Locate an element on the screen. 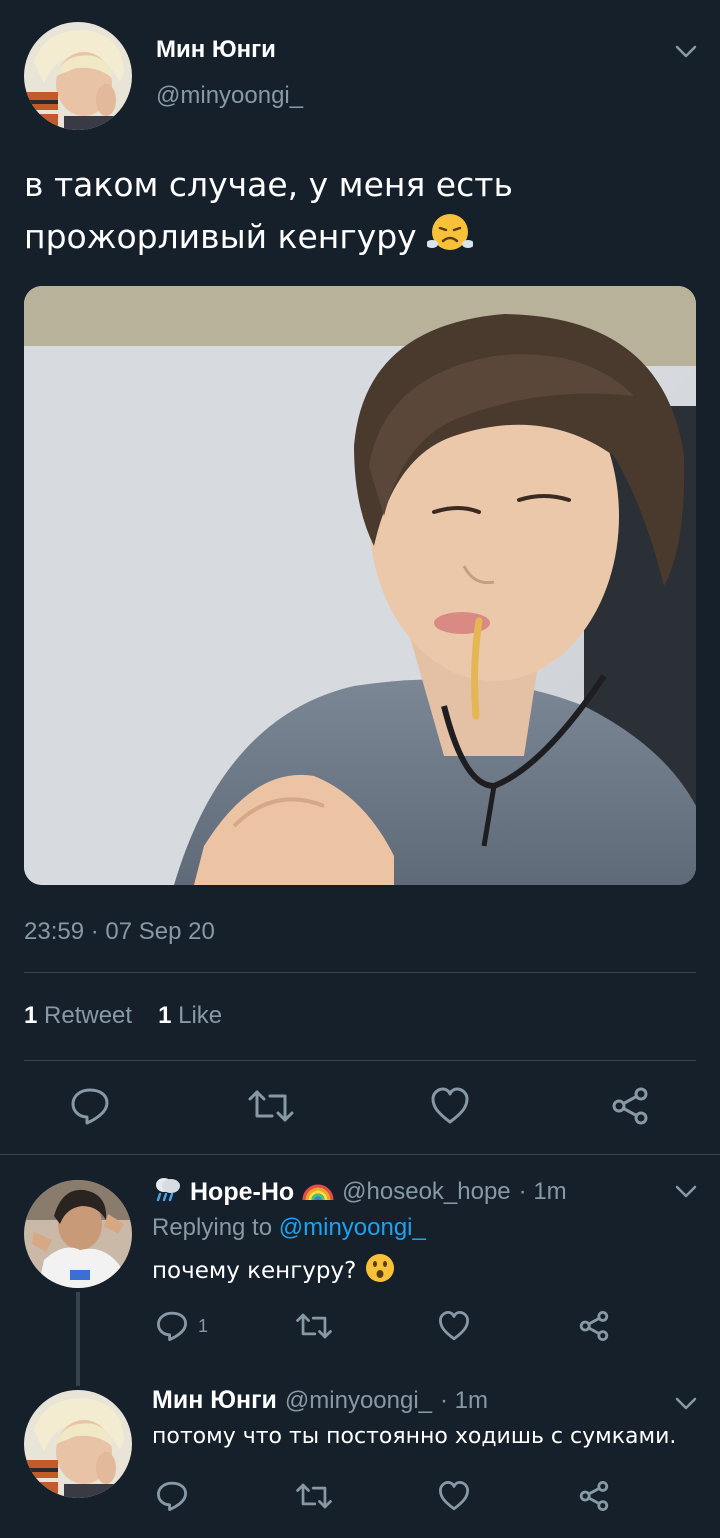 This screenshot has height=1538, width=720. display-name: Hope-Ho is located at coordinates (242, 1192).